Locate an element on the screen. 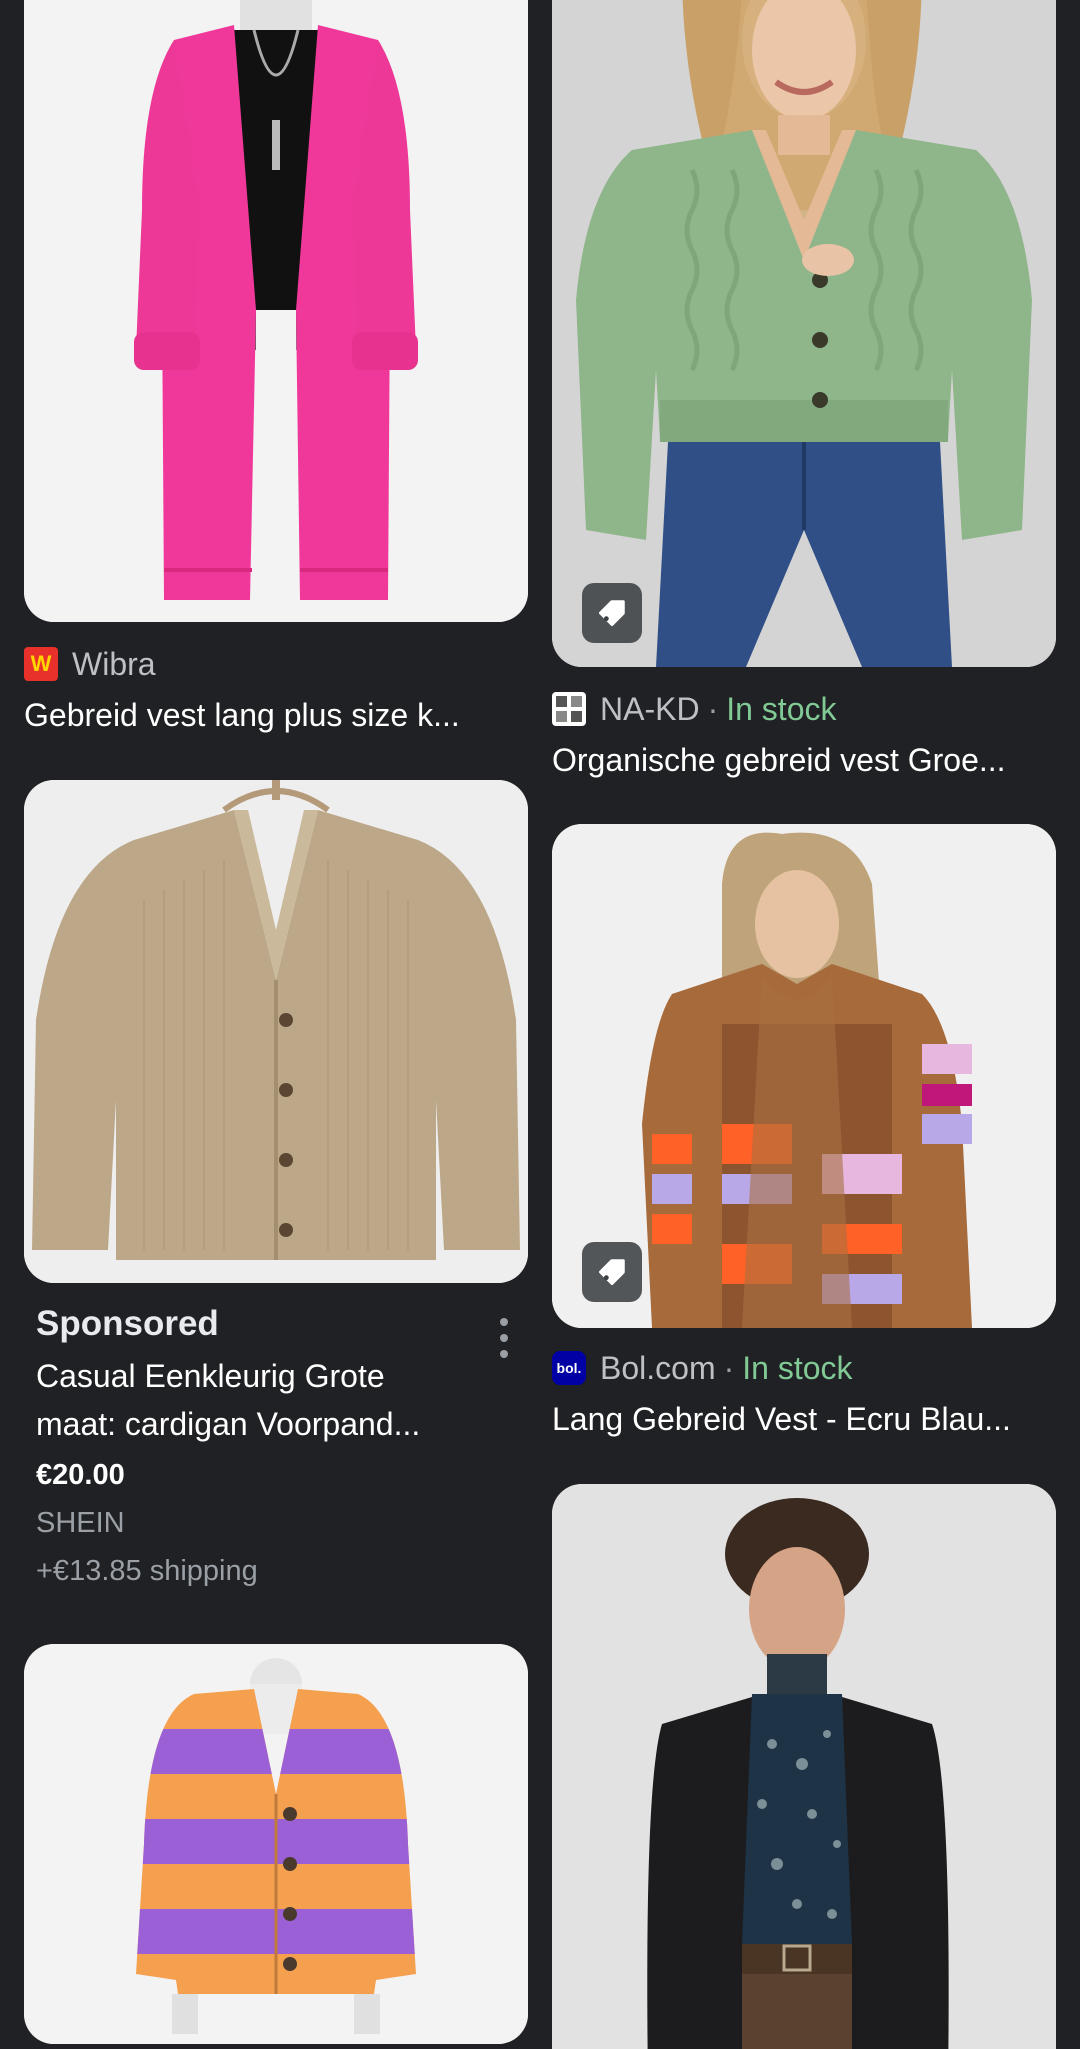 The image size is (1080, 2049). result-image-black-cardigan is located at coordinates (804, 1766).